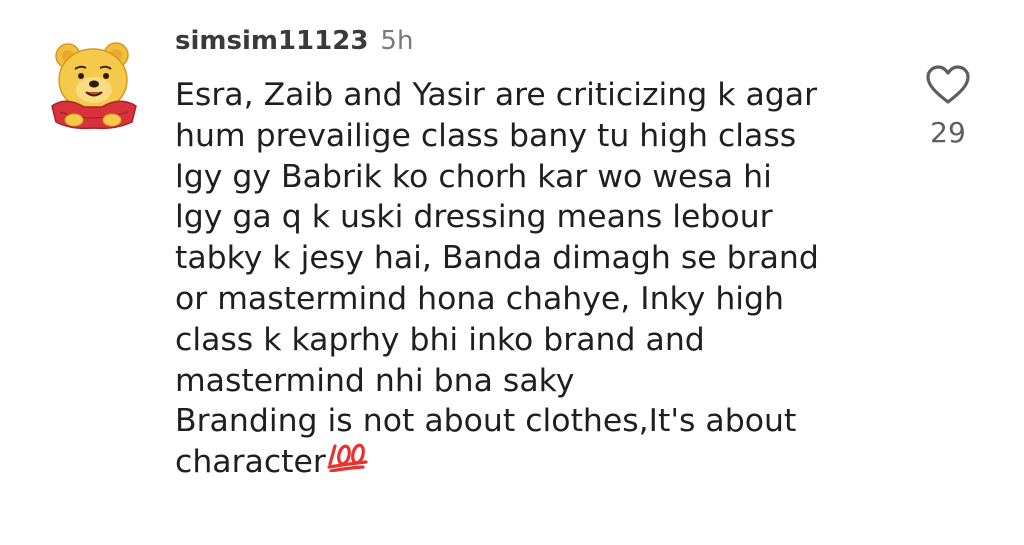  What do you see at coordinates (94, 86) in the screenshot?
I see `winnie-the-pooh-icon` at bounding box center [94, 86].